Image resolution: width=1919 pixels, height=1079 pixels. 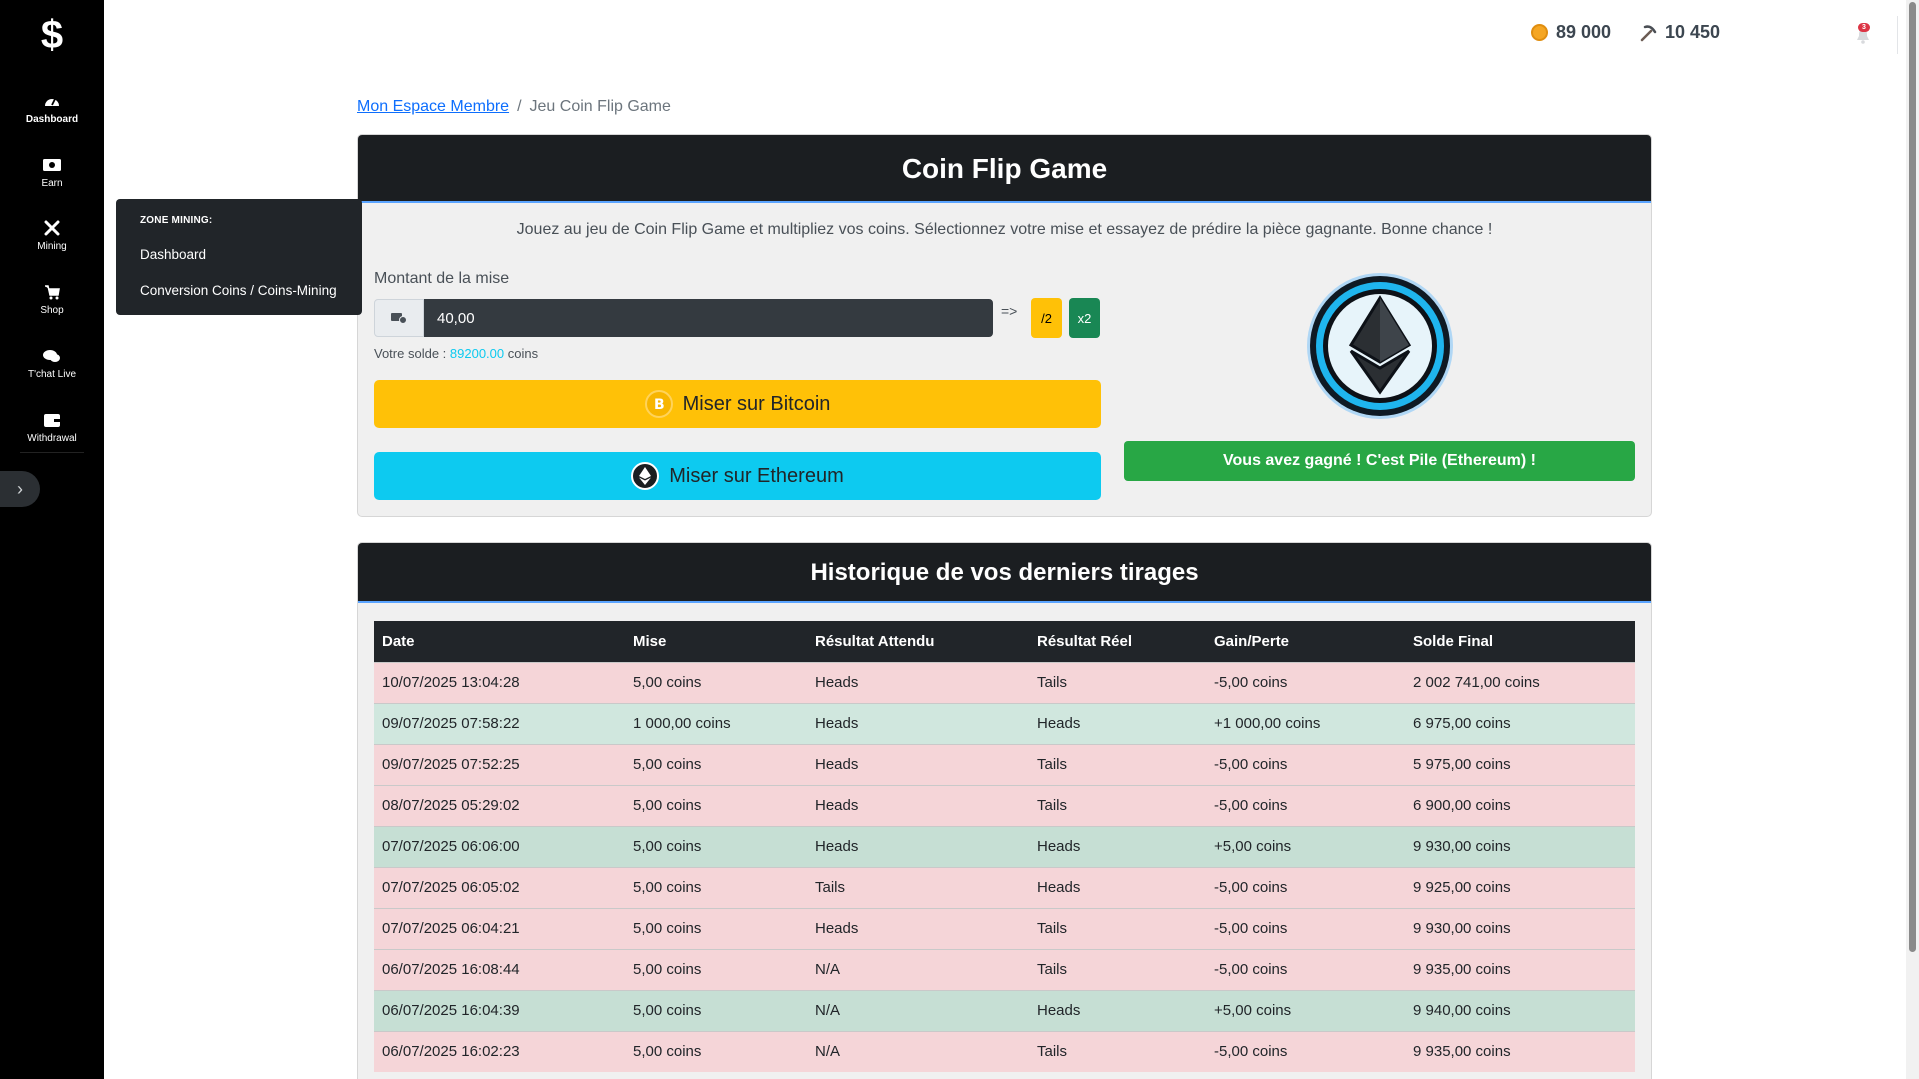 I want to click on submenu-item-conversion: Conversion Coins / Coins-Mining, so click(x=238, y=290).